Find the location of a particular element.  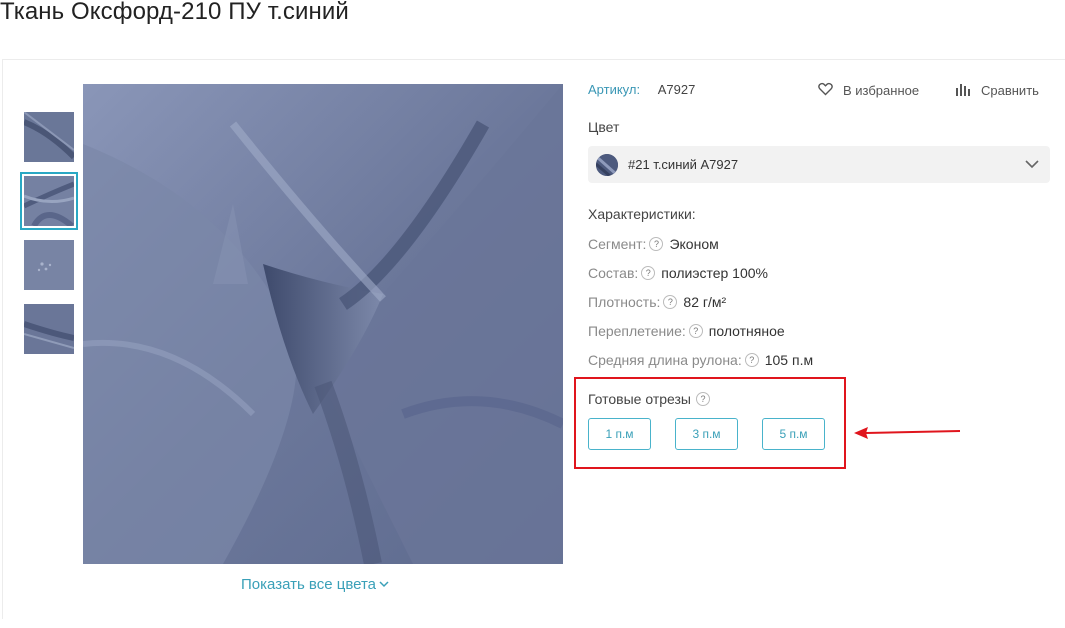

arrow-annotation-icon is located at coordinates (907, 434).